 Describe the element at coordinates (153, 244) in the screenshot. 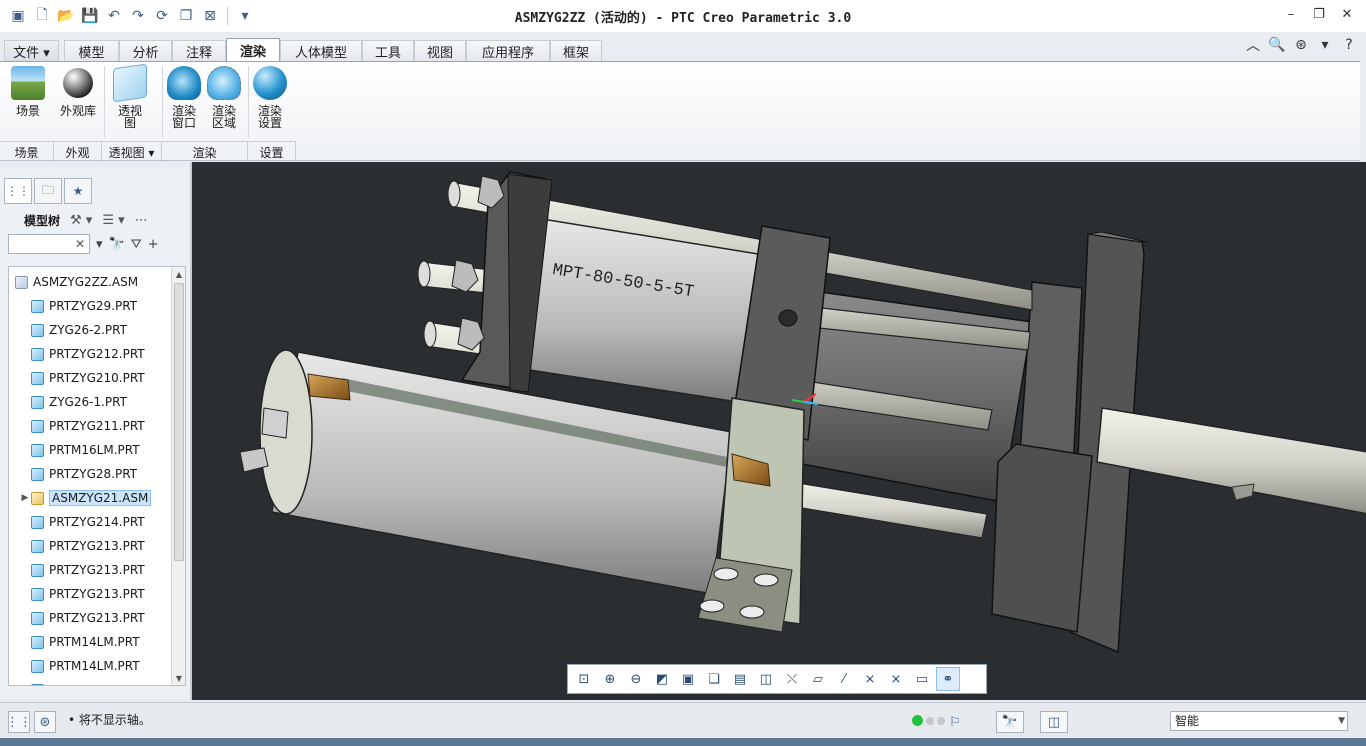

I see `add-icon: +` at that location.